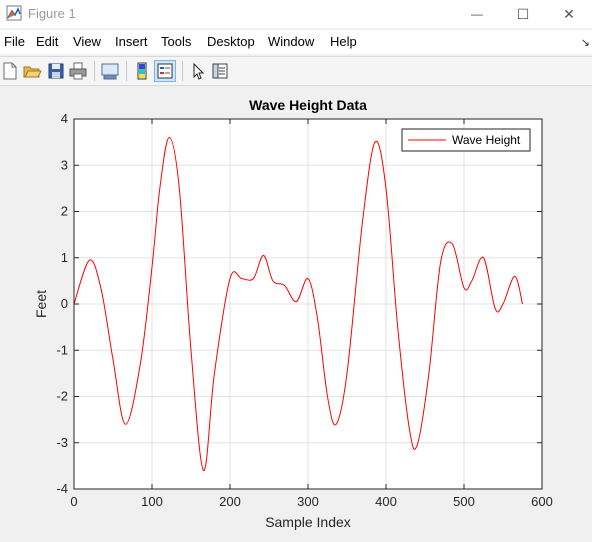 The width and height of the screenshot is (592, 542). What do you see at coordinates (64, 164) in the screenshot?
I see `y-tick-label: 3` at bounding box center [64, 164].